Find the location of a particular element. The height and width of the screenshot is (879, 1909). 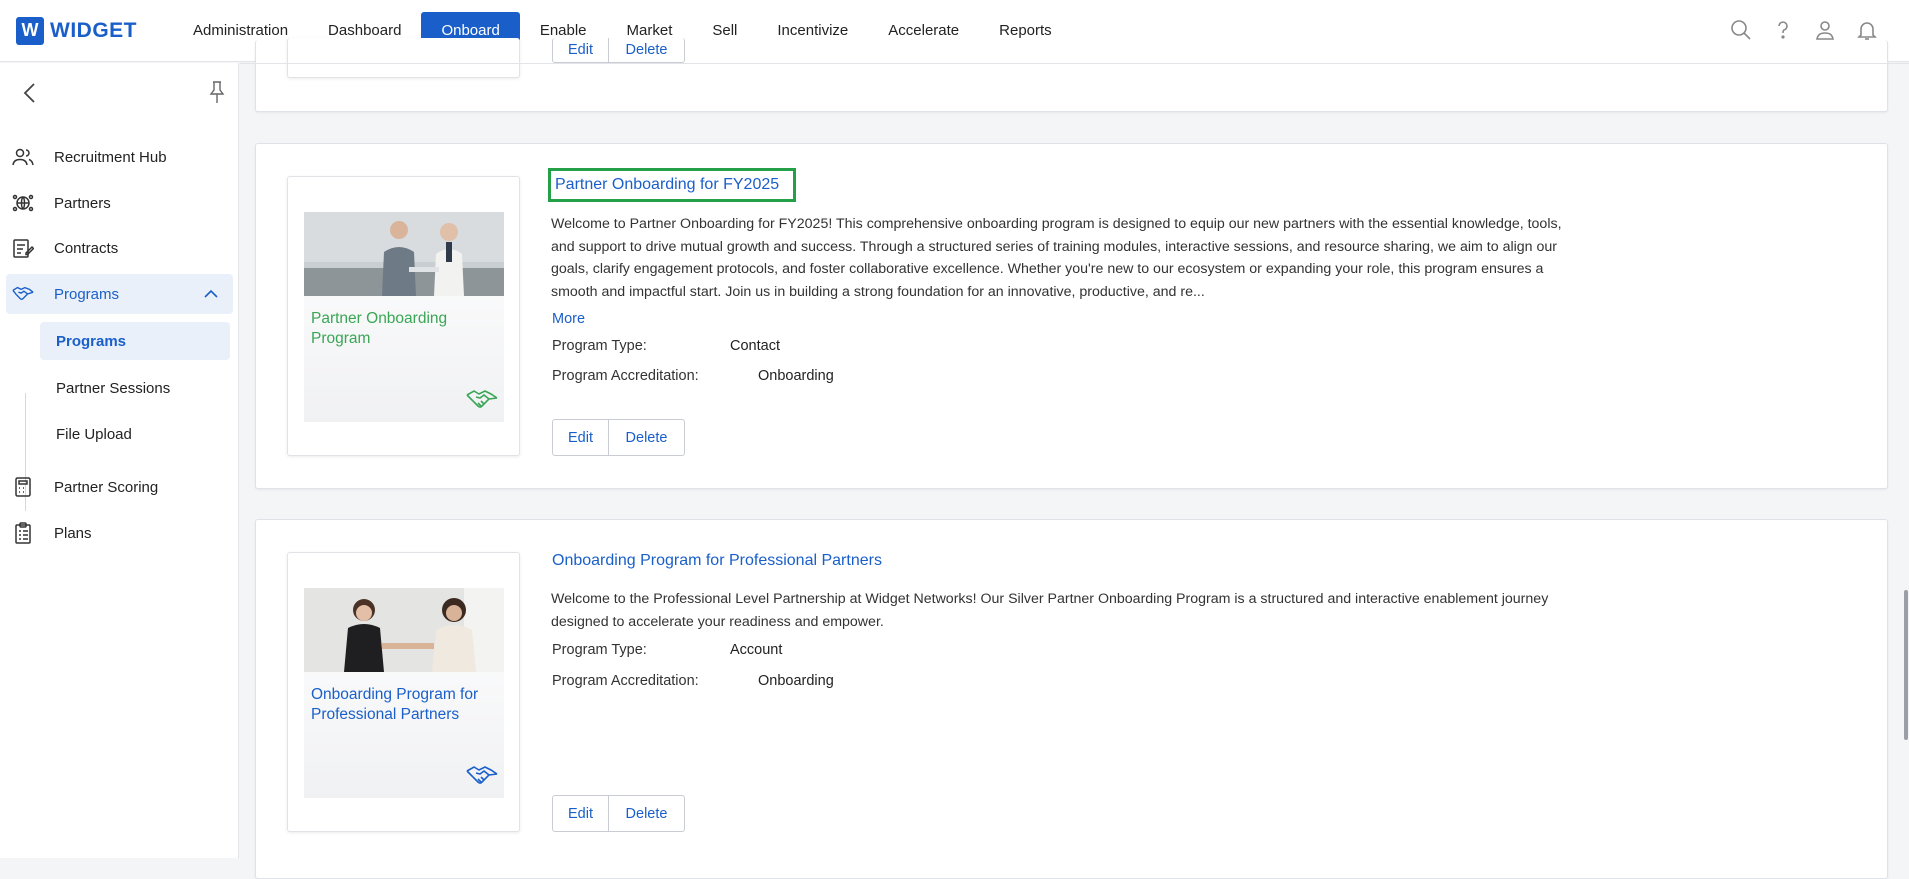

program-thumbnail is located at coordinates (403, 58).